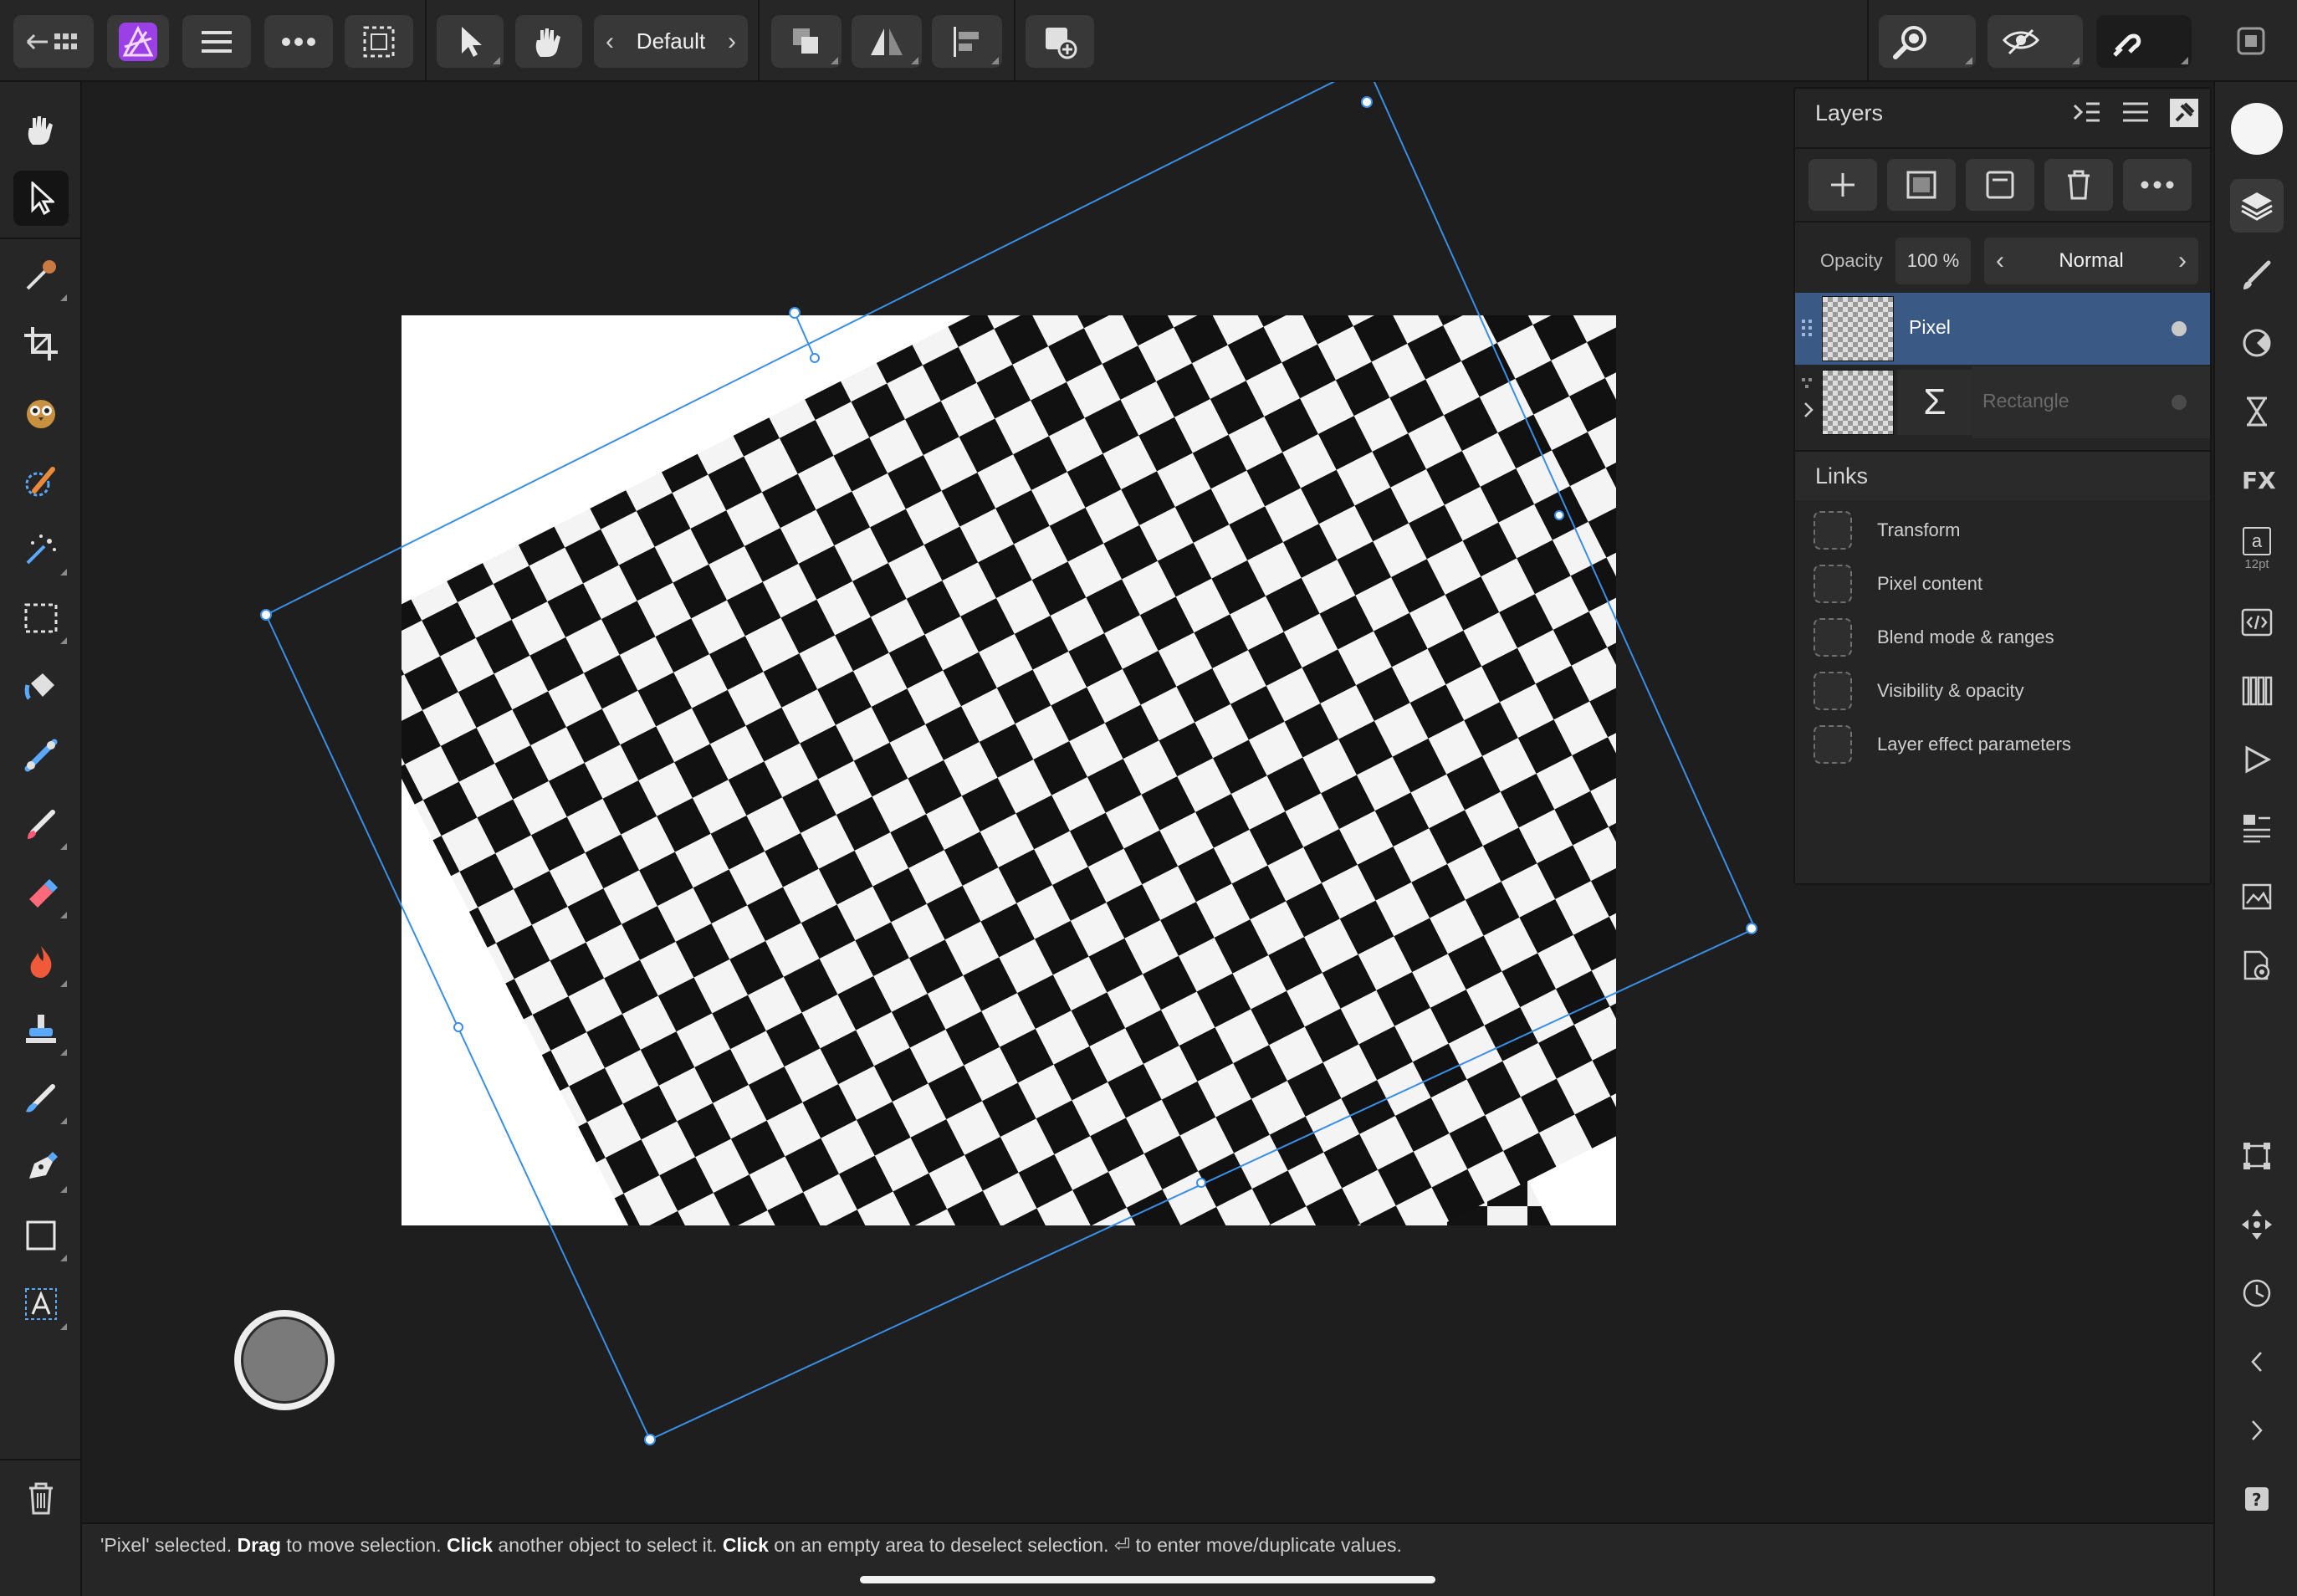 This screenshot has height=1596, width=2297. Describe the element at coordinates (1921, 185) in the screenshot. I see `add-mask-button` at that location.